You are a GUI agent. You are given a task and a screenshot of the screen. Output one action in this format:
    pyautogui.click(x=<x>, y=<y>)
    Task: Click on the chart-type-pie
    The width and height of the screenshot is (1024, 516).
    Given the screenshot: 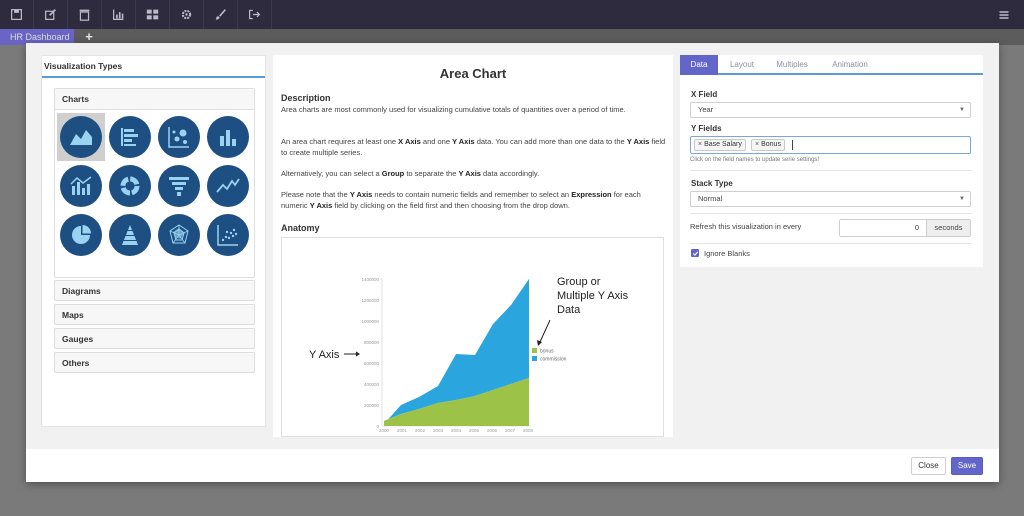 What is the action you would take?
    pyautogui.click(x=81, y=235)
    